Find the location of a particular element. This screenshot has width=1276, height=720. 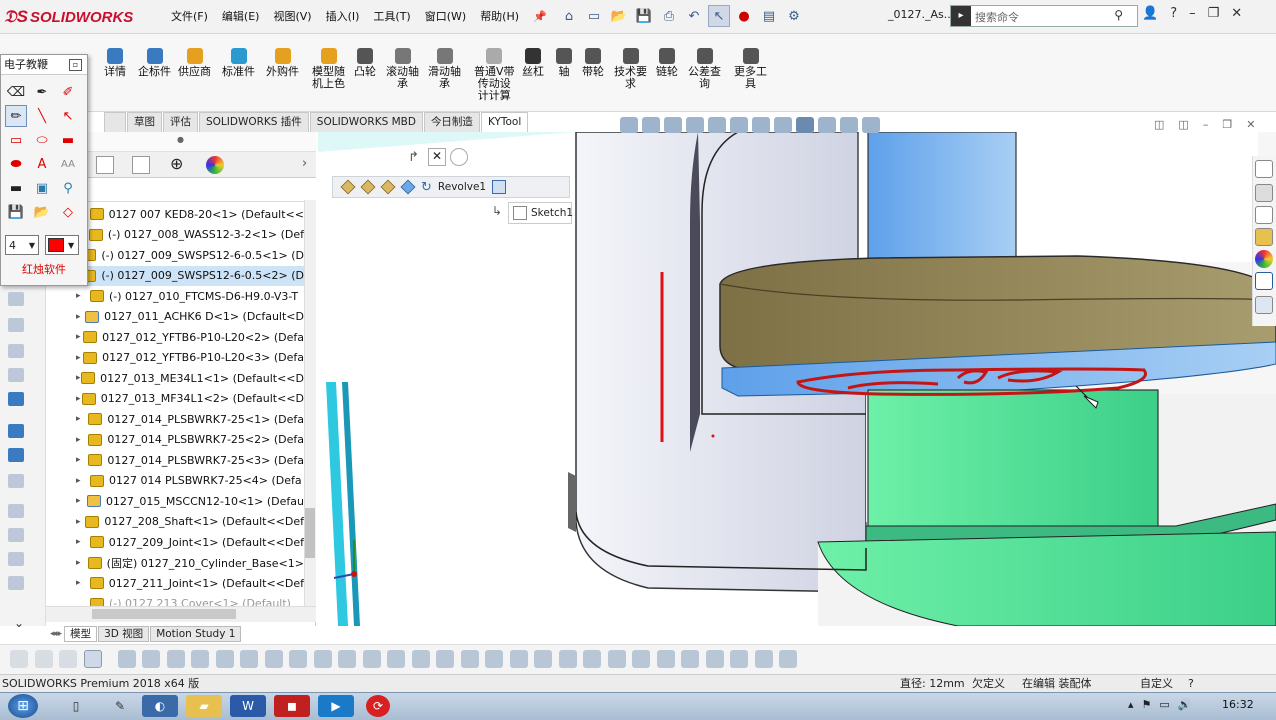

filter-dimensions-icon is located at coordinates (445, 659).